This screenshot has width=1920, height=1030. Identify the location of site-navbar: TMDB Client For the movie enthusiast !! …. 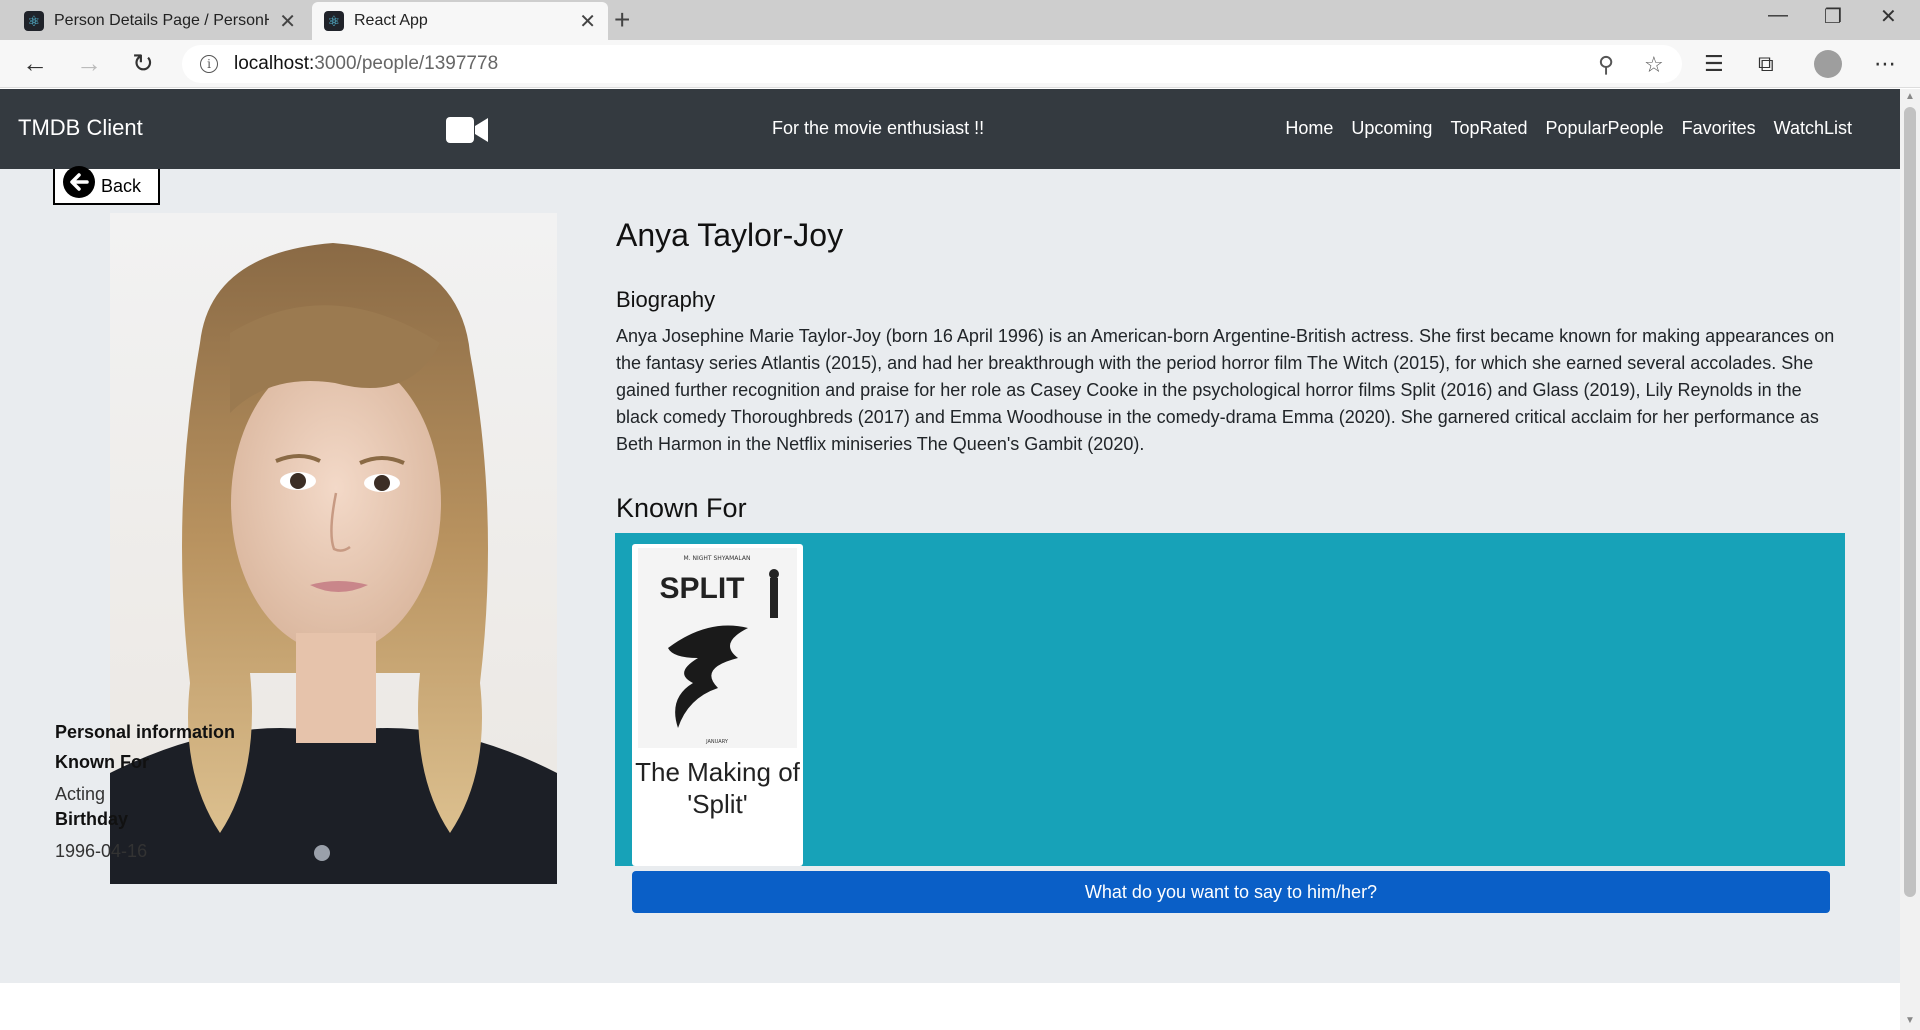
(950, 129).